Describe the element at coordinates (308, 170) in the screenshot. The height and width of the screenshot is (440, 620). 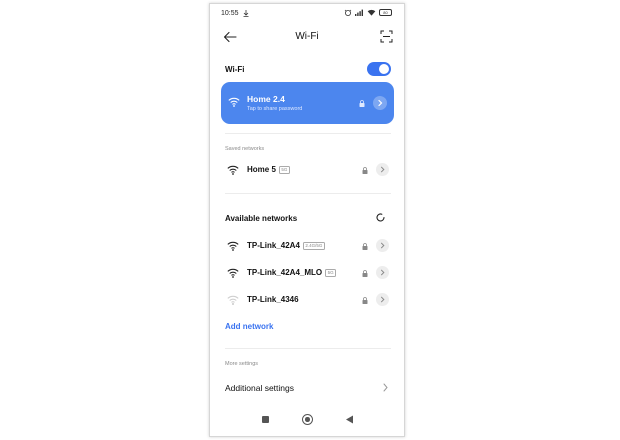
I see `saved-network-row: Home 5 5G` at that location.